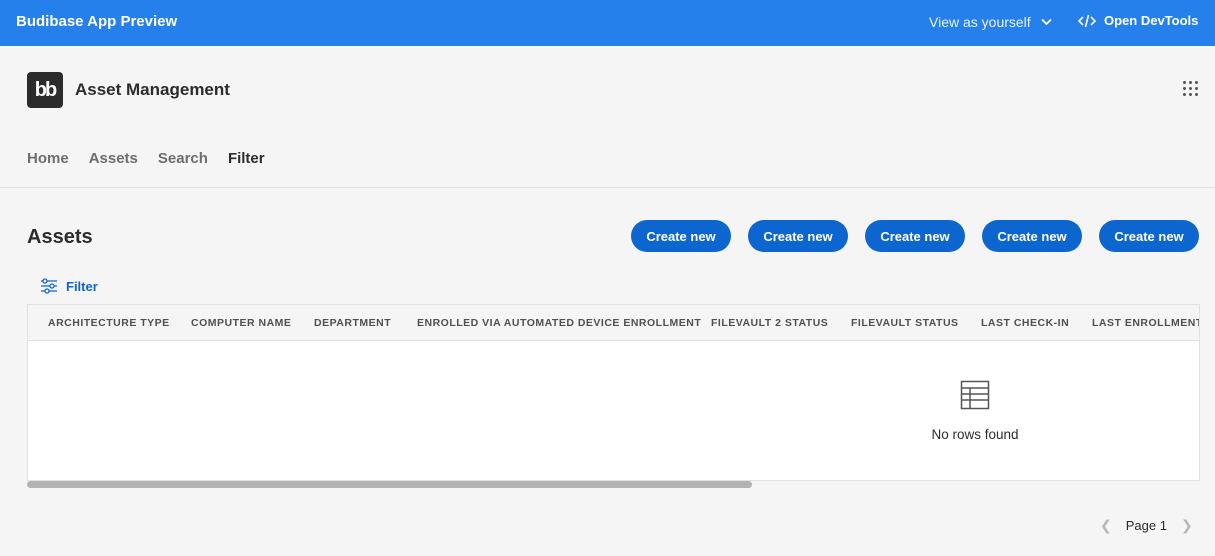 This screenshot has width=1215, height=556. I want to click on table-icon, so click(975, 395).